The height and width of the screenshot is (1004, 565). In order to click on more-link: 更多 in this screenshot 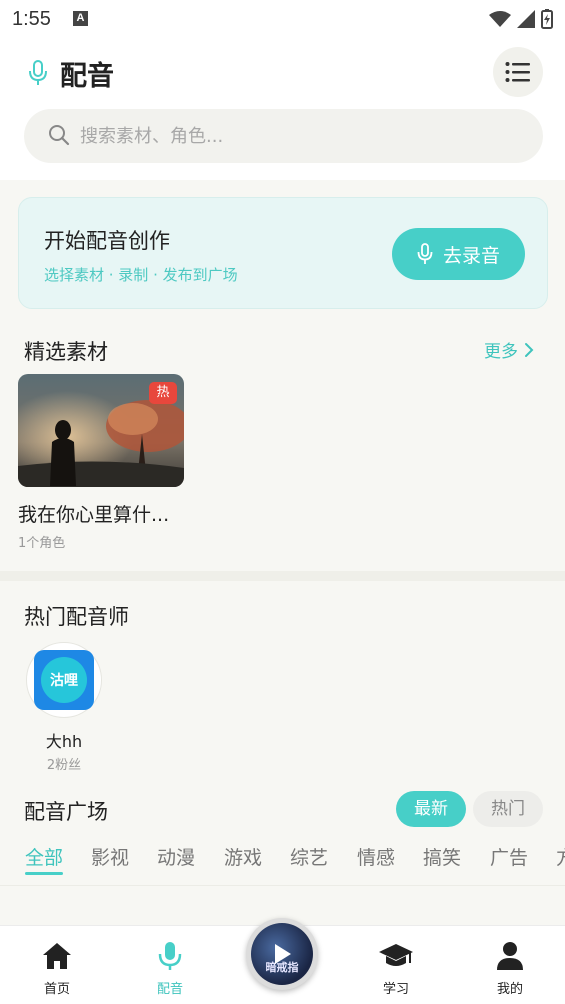, I will do `click(509, 349)`.